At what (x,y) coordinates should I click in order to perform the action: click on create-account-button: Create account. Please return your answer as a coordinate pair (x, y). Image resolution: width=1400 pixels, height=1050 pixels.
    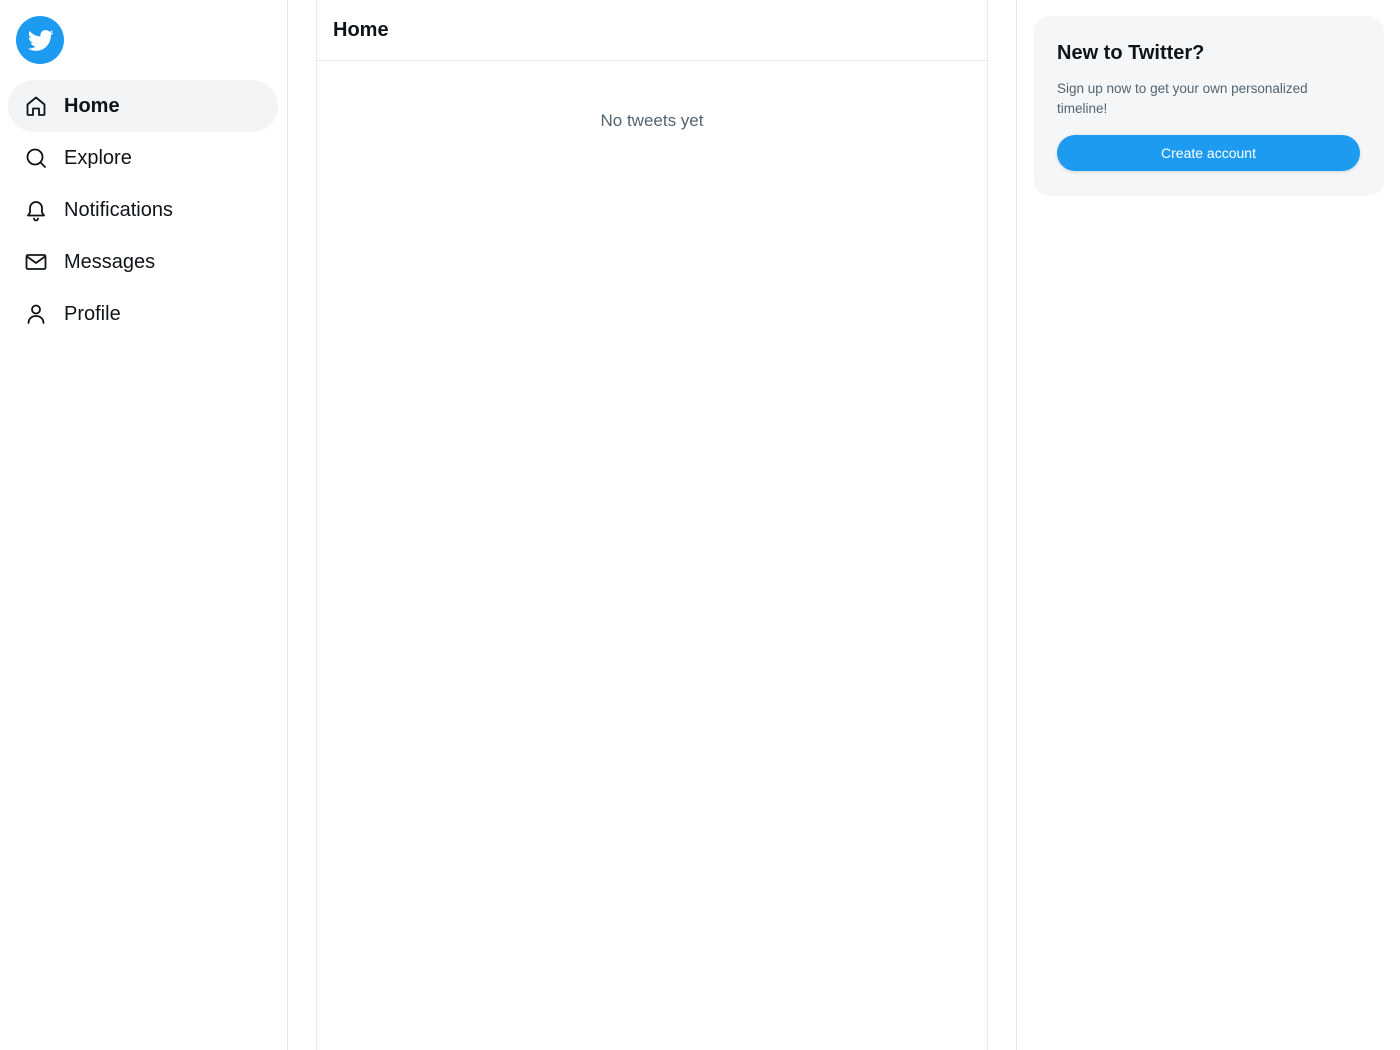
    Looking at the image, I should click on (1208, 153).